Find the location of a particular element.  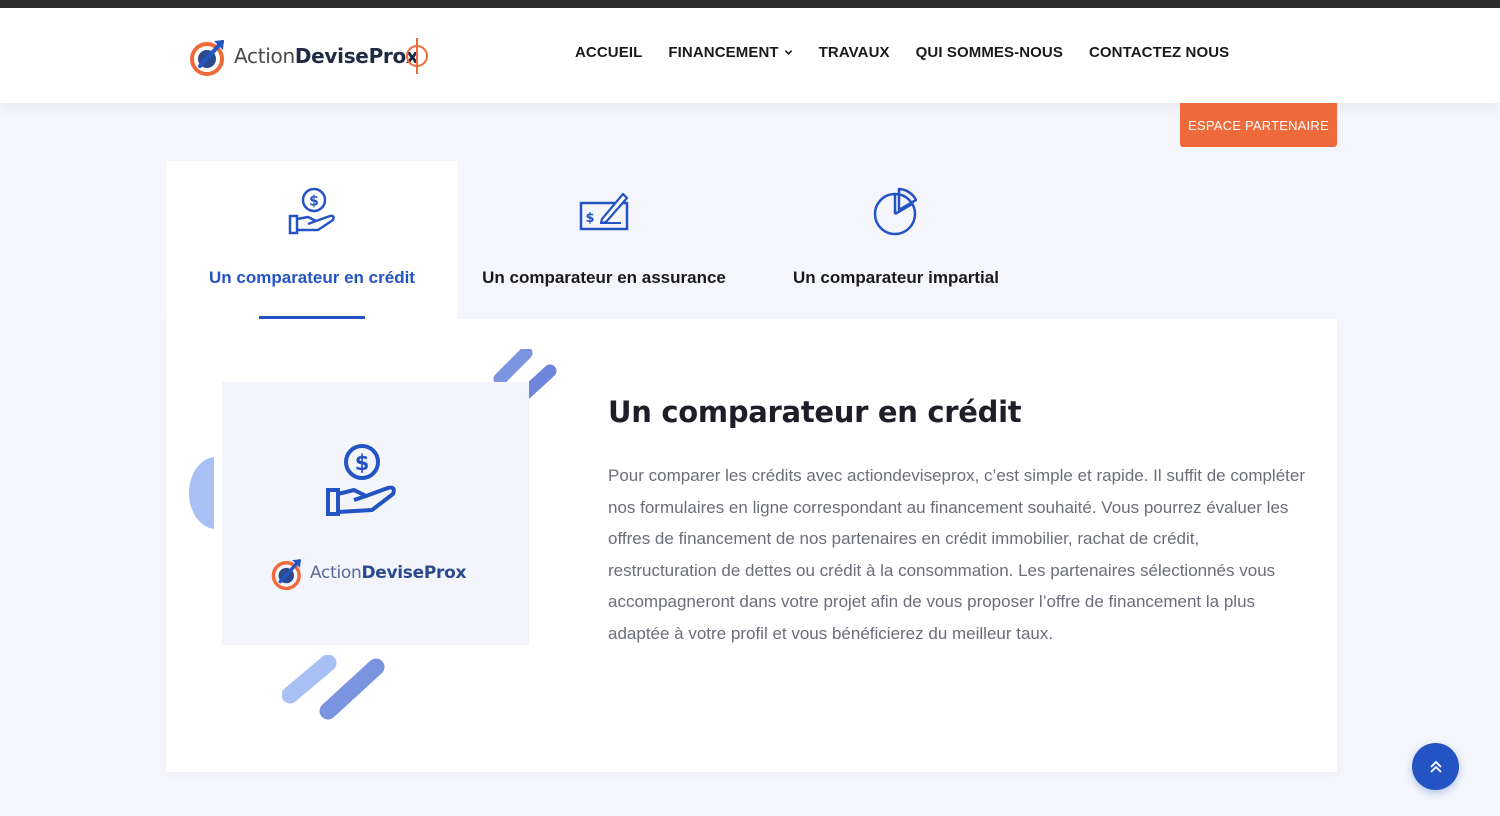

decorative-stripes-bottom is located at coordinates (333, 687).